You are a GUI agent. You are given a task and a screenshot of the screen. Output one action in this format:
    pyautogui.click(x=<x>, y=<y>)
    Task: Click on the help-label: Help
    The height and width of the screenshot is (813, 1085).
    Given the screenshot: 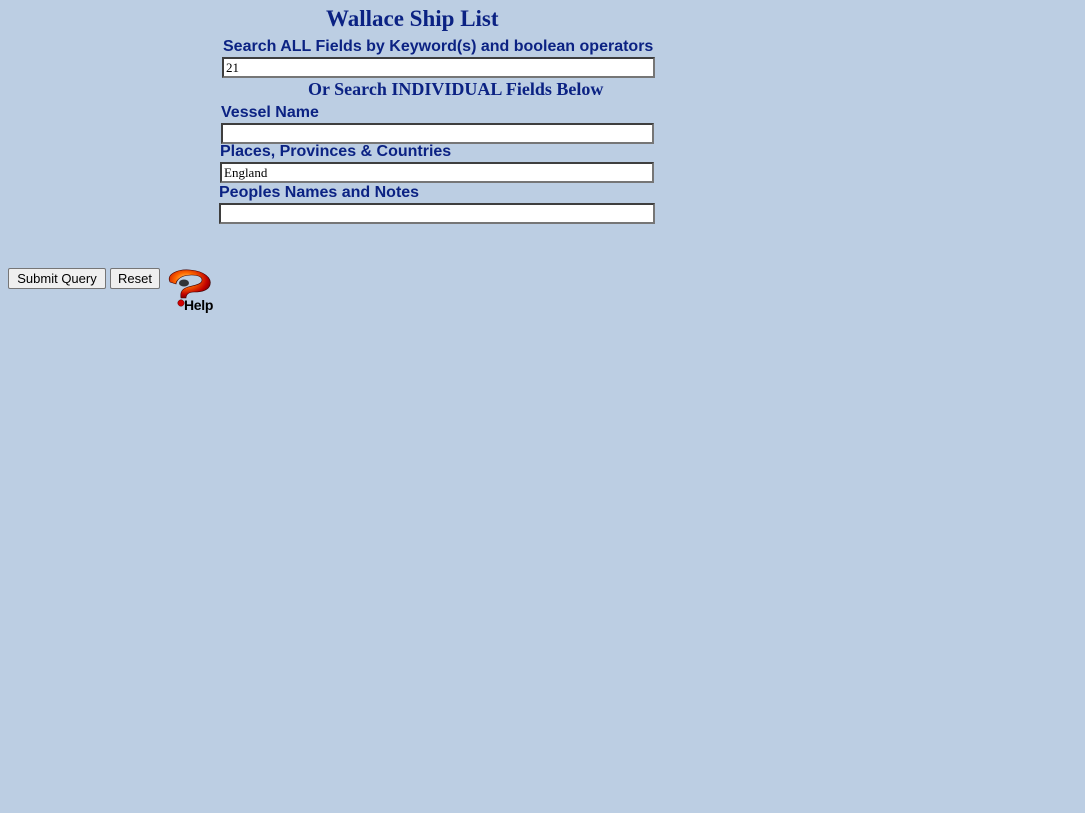 What is the action you would take?
    pyautogui.click(x=199, y=305)
    